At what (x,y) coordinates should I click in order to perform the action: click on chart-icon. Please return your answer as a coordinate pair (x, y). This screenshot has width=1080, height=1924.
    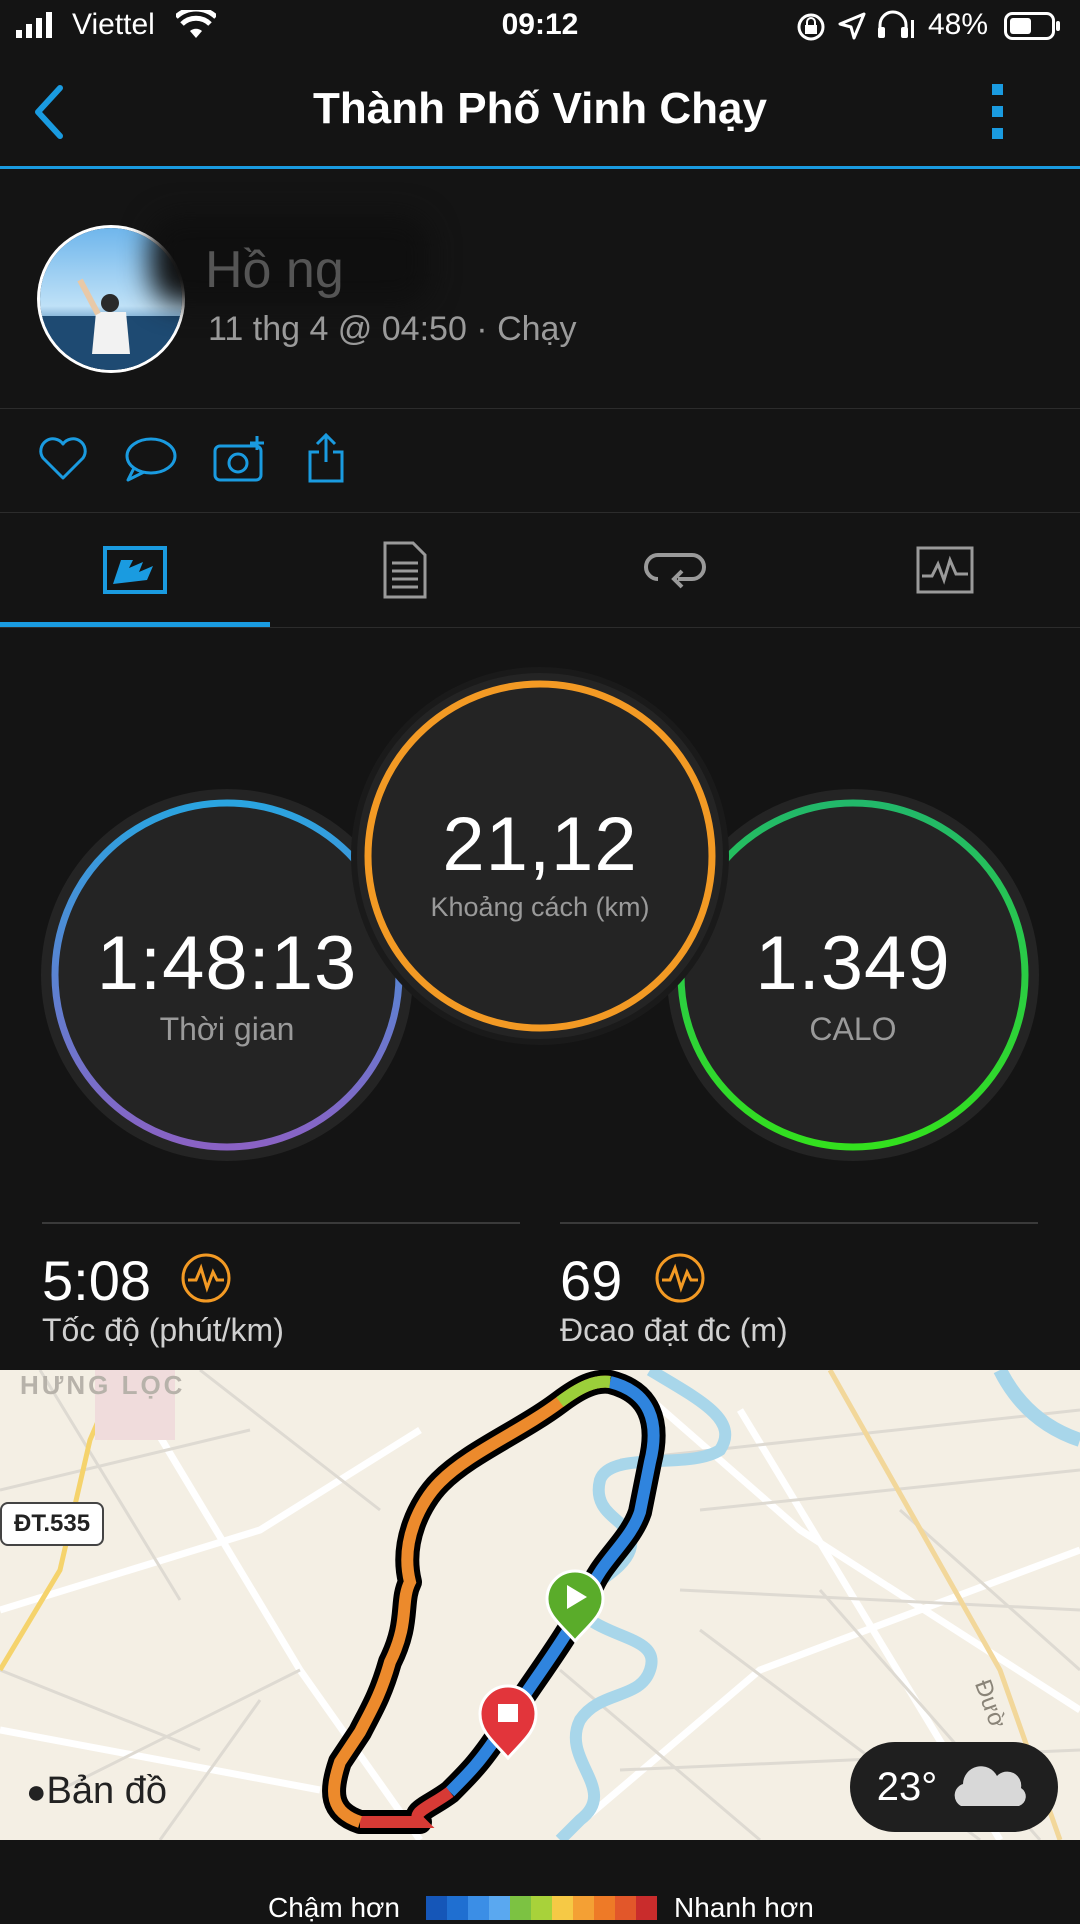
    Looking at the image, I should click on (945, 570).